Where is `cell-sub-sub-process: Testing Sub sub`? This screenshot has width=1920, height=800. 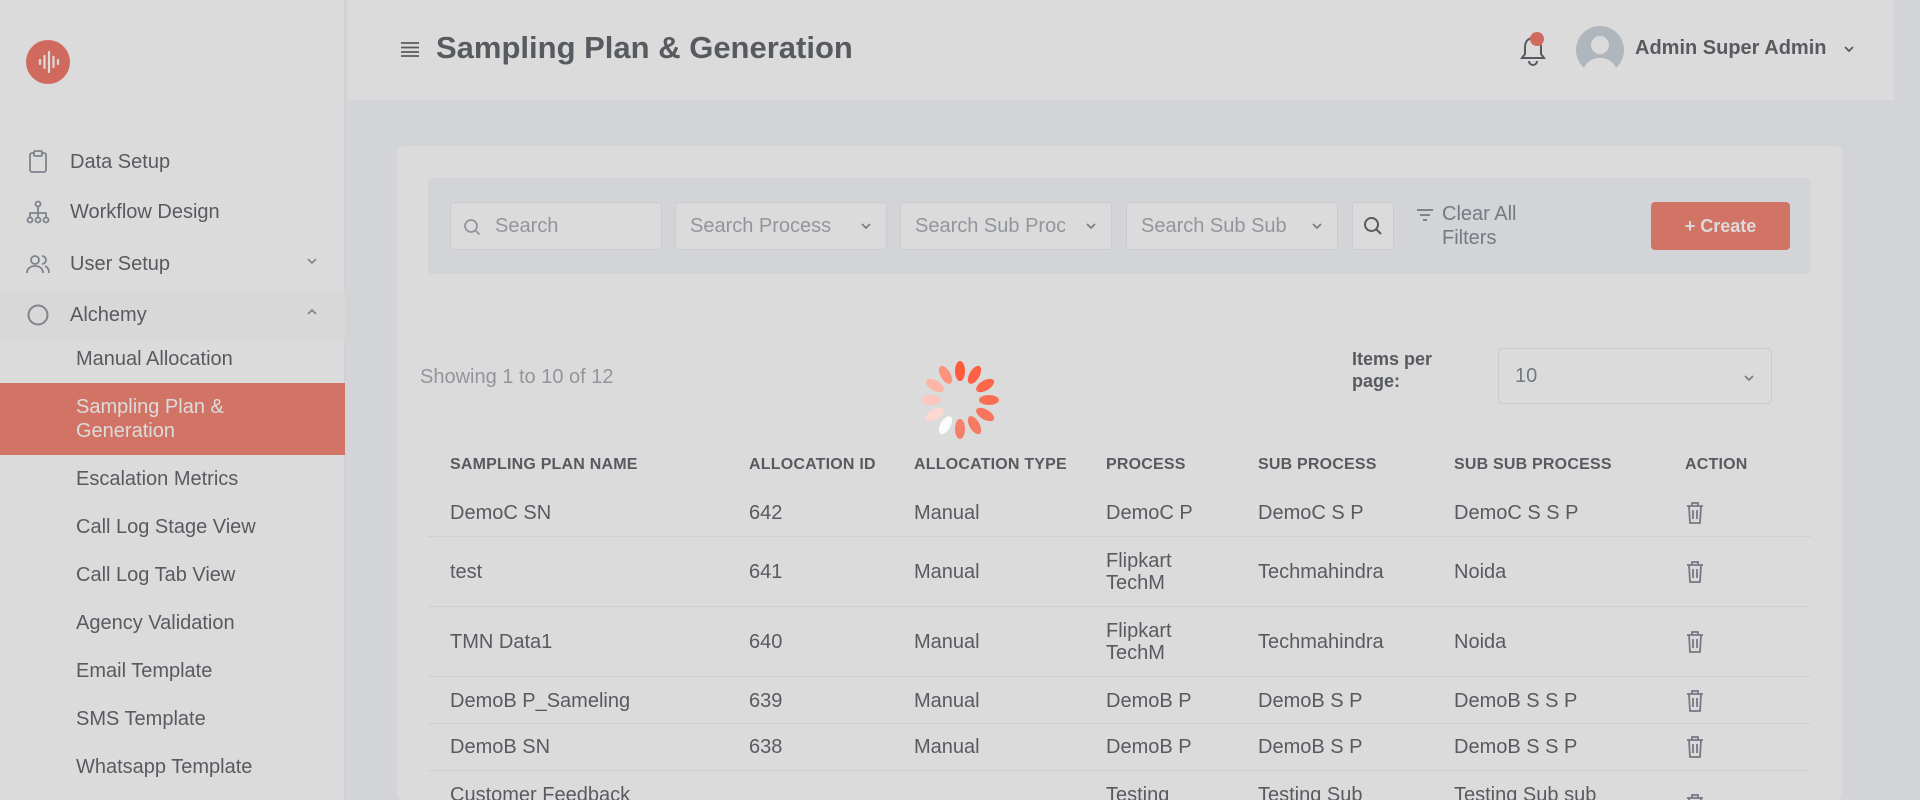 cell-sub-sub-process: Testing Sub sub is located at coordinates (1525, 792).